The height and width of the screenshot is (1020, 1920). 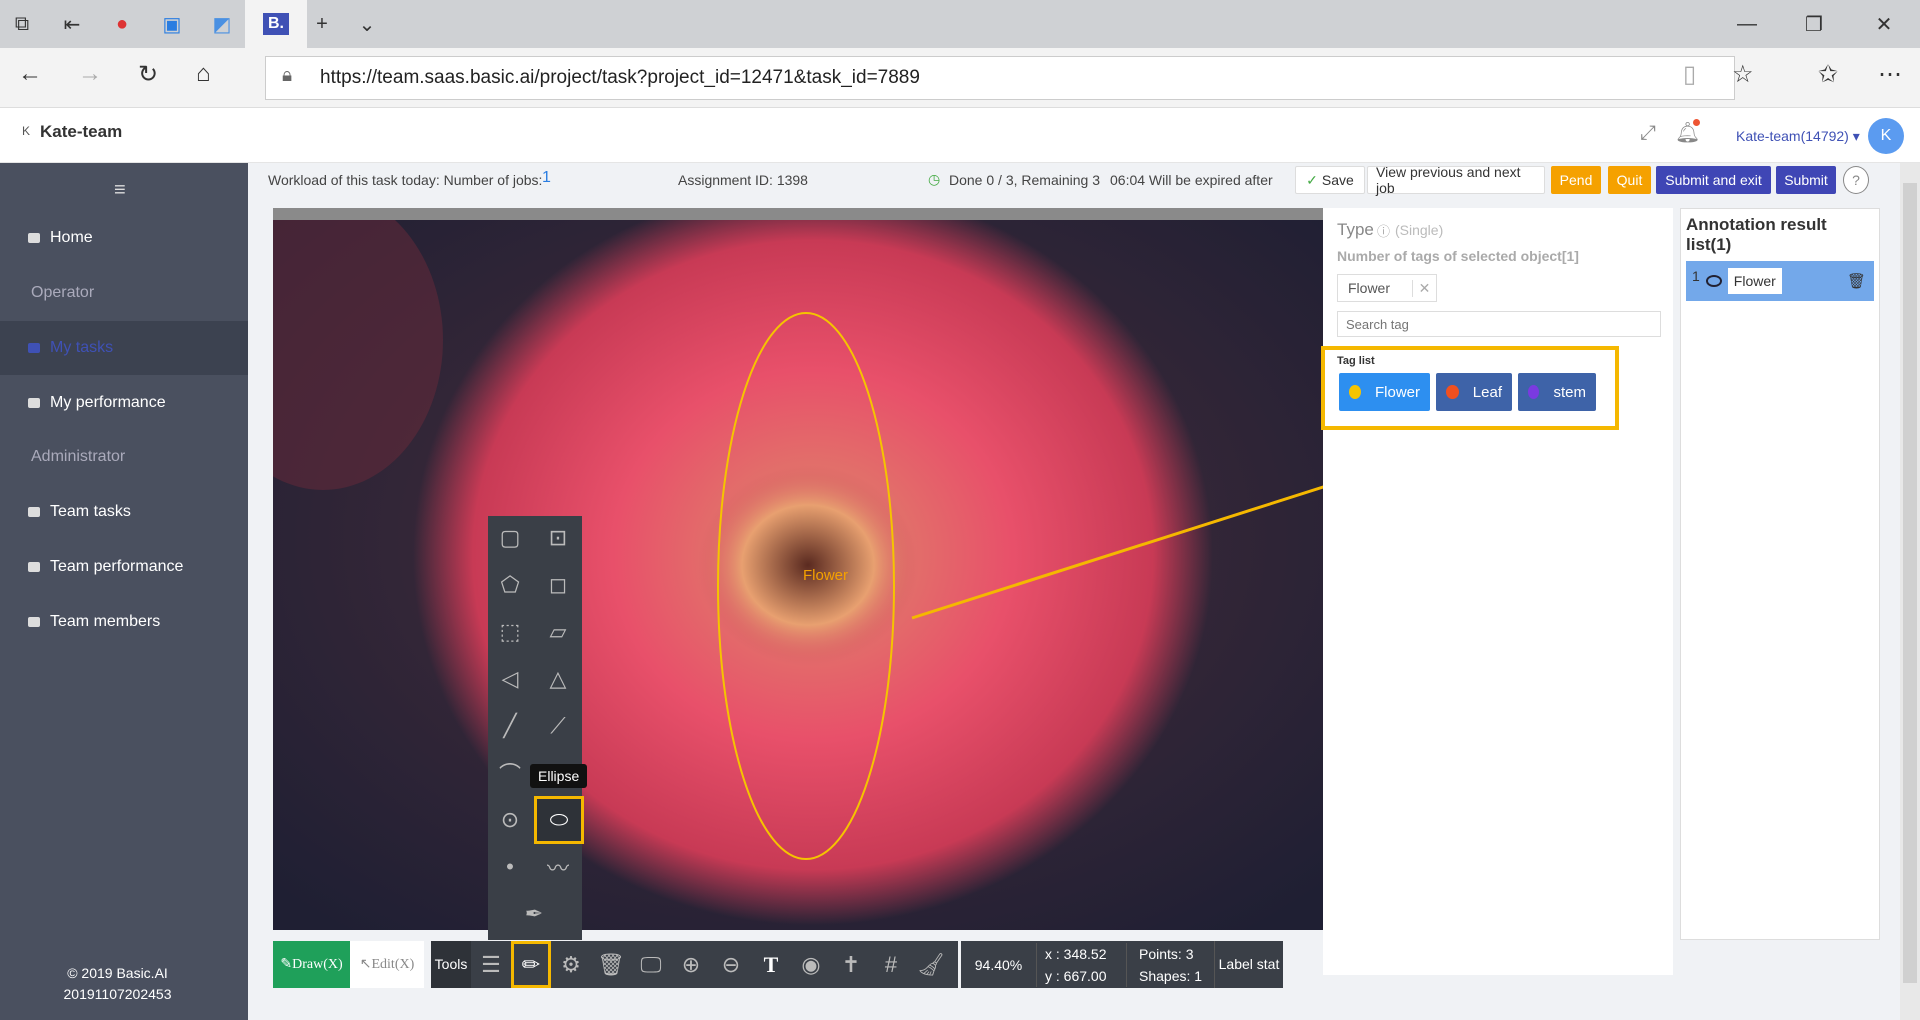 I want to click on lock-icon: 🔒︎, so click(x=287, y=75).